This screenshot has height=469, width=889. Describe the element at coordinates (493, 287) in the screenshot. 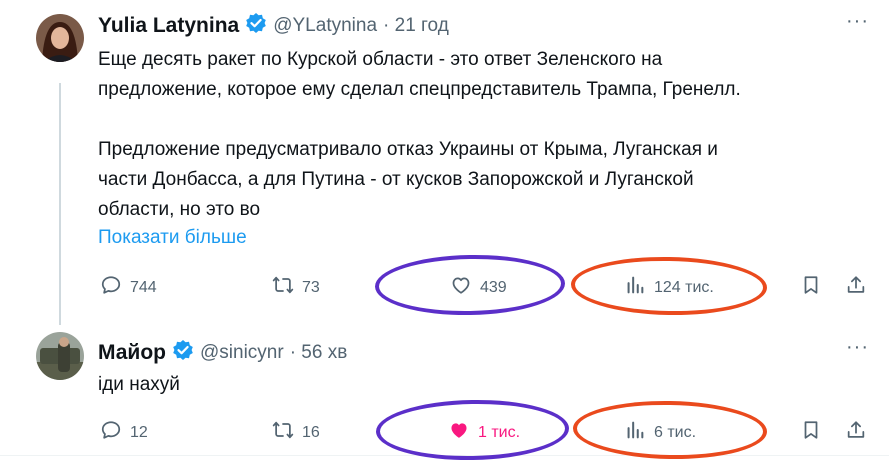

I see `like-count: 439` at that location.